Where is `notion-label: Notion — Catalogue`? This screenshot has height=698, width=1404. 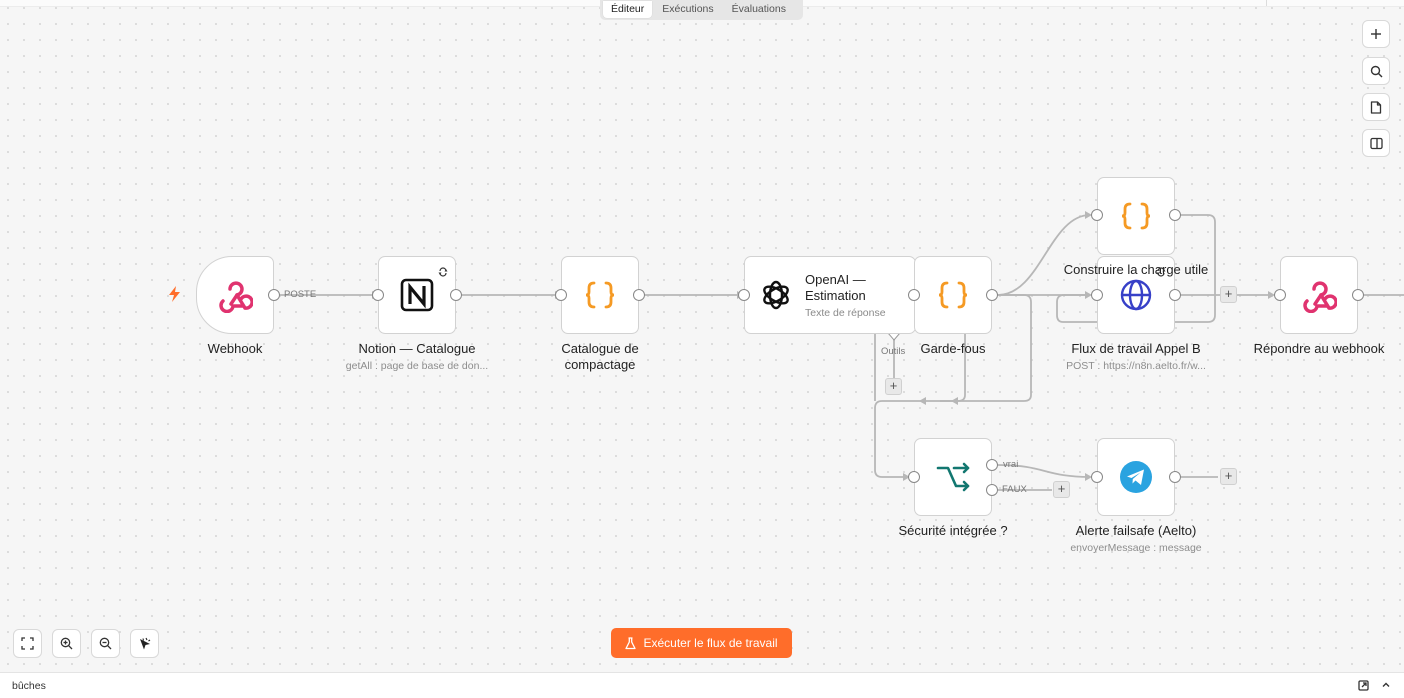 notion-label: Notion — Catalogue is located at coordinates (417, 348).